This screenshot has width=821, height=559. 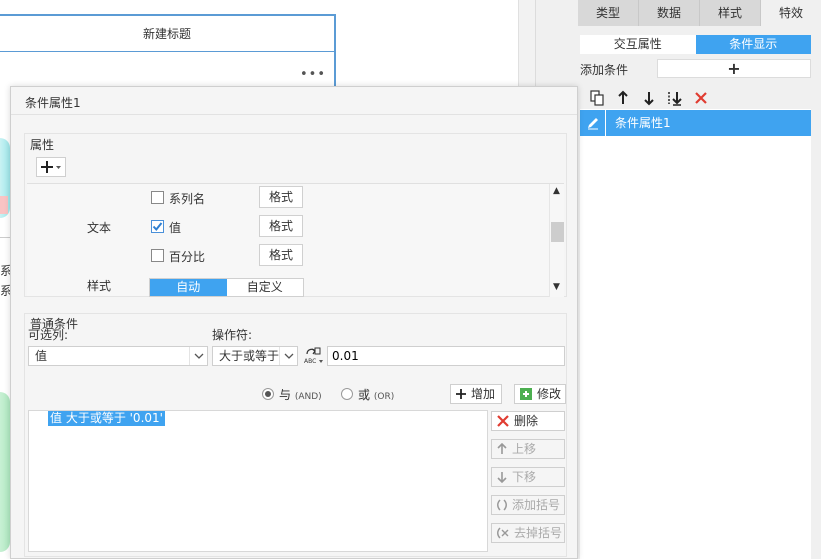 What do you see at coordinates (638, 44) in the screenshot?
I see `subtab-interaction: 交互属性` at bounding box center [638, 44].